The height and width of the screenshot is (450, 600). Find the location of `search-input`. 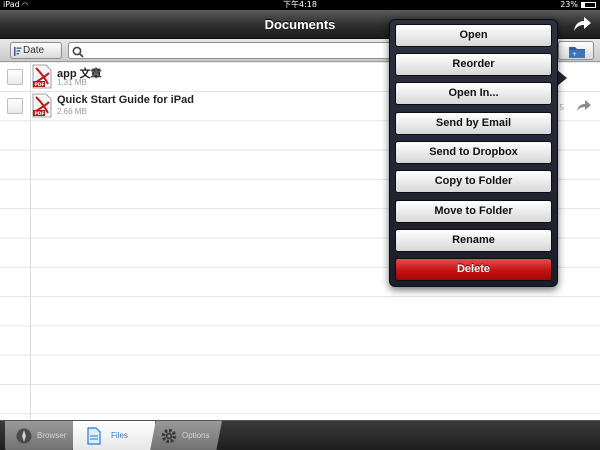

search-input is located at coordinates (237, 50).